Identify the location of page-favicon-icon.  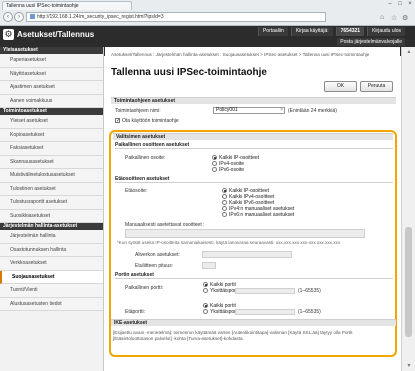
(32, 16).